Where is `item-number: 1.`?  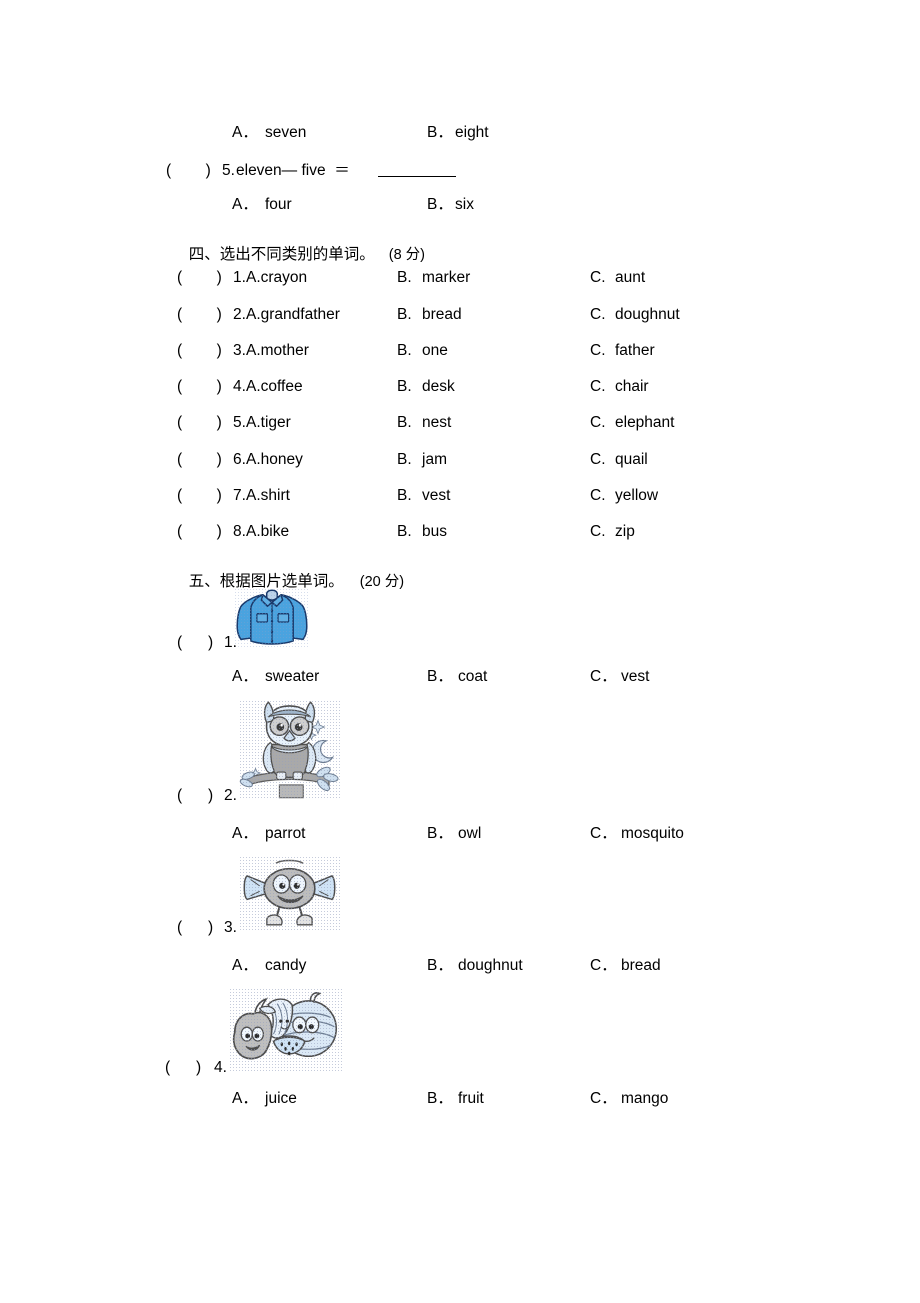 item-number: 1. is located at coordinates (239, 277).